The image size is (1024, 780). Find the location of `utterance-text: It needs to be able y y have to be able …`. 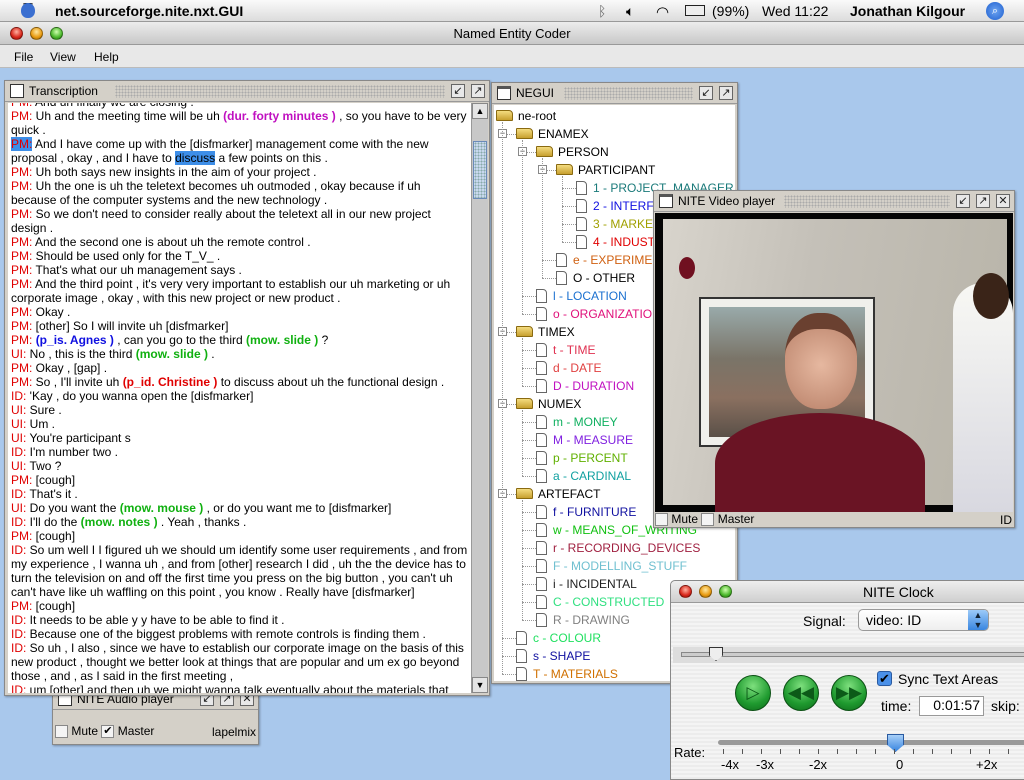

utterance-text: It needs to be able y y have to be able … is located at coordinates (155, 620).